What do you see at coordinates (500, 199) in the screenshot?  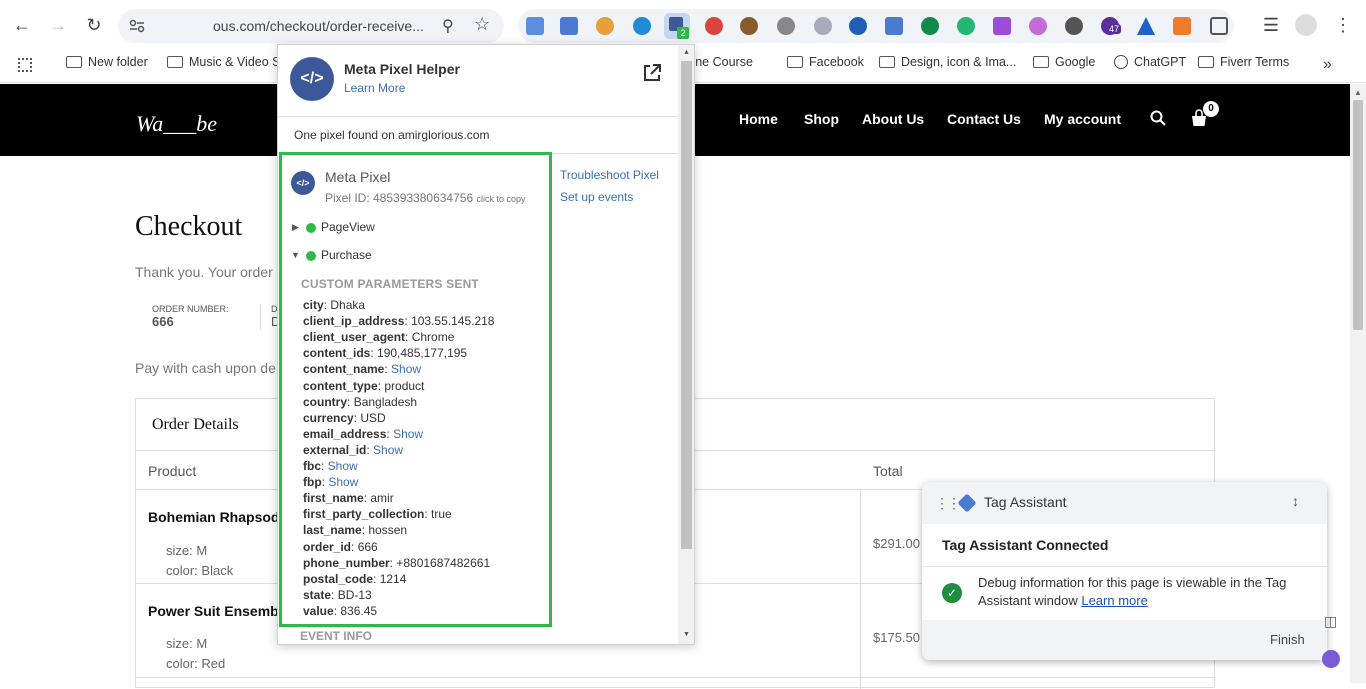 I see `click-to-copy-hint: click to copy` at bounding box center [500, 199].